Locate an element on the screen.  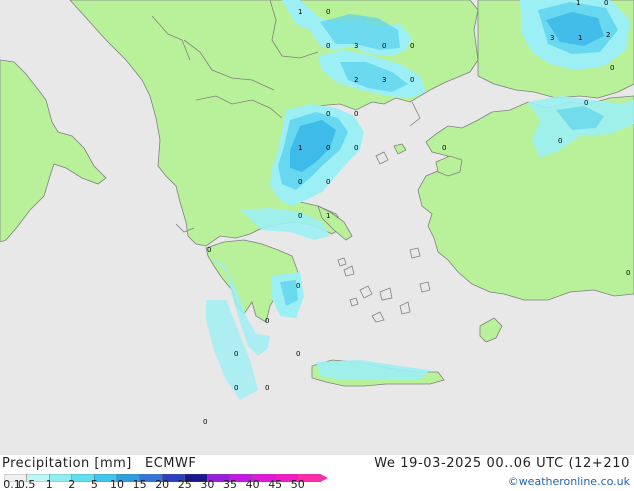
legend-label: 35 is located at coordinates (230, 484).